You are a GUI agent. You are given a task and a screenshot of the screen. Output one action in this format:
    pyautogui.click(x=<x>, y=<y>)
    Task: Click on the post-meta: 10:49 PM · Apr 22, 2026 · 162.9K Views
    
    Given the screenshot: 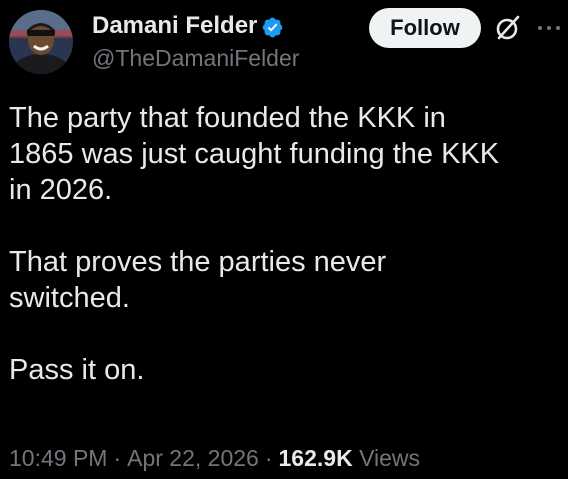 What is the action you would take?
    pyautogui.click(x=214, y=458)
    